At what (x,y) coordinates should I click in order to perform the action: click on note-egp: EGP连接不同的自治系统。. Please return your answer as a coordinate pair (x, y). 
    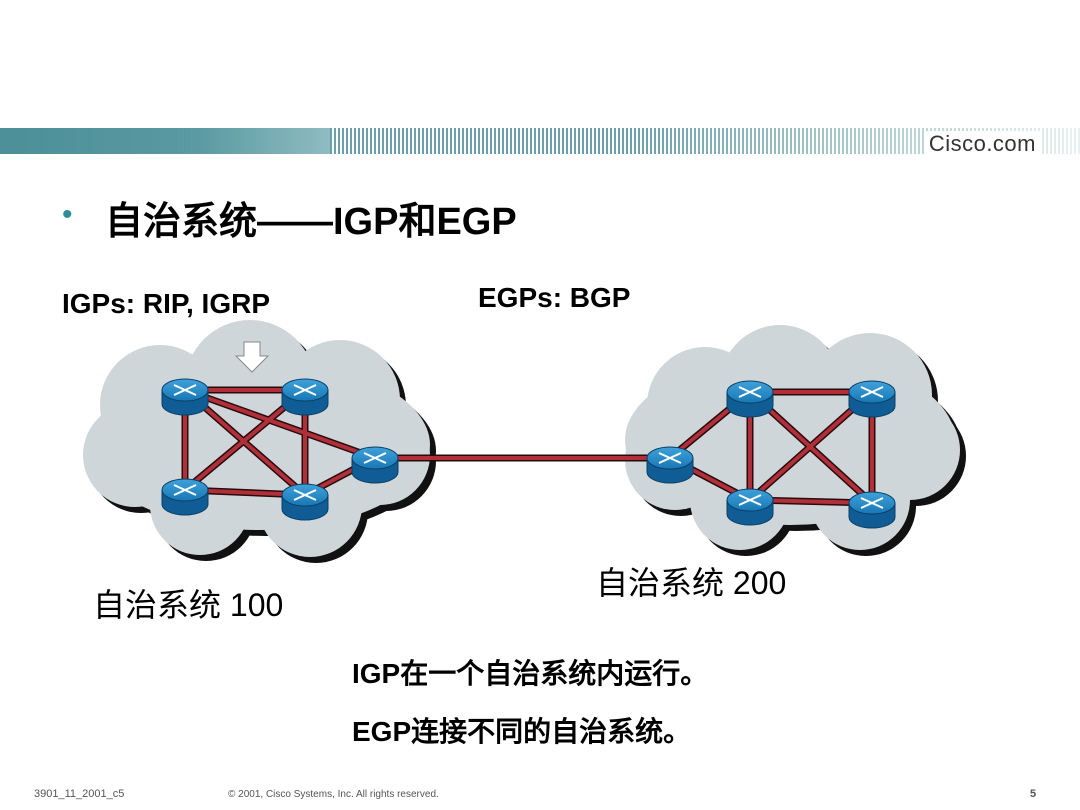
    Looking at the image, I should click on (522, 731).